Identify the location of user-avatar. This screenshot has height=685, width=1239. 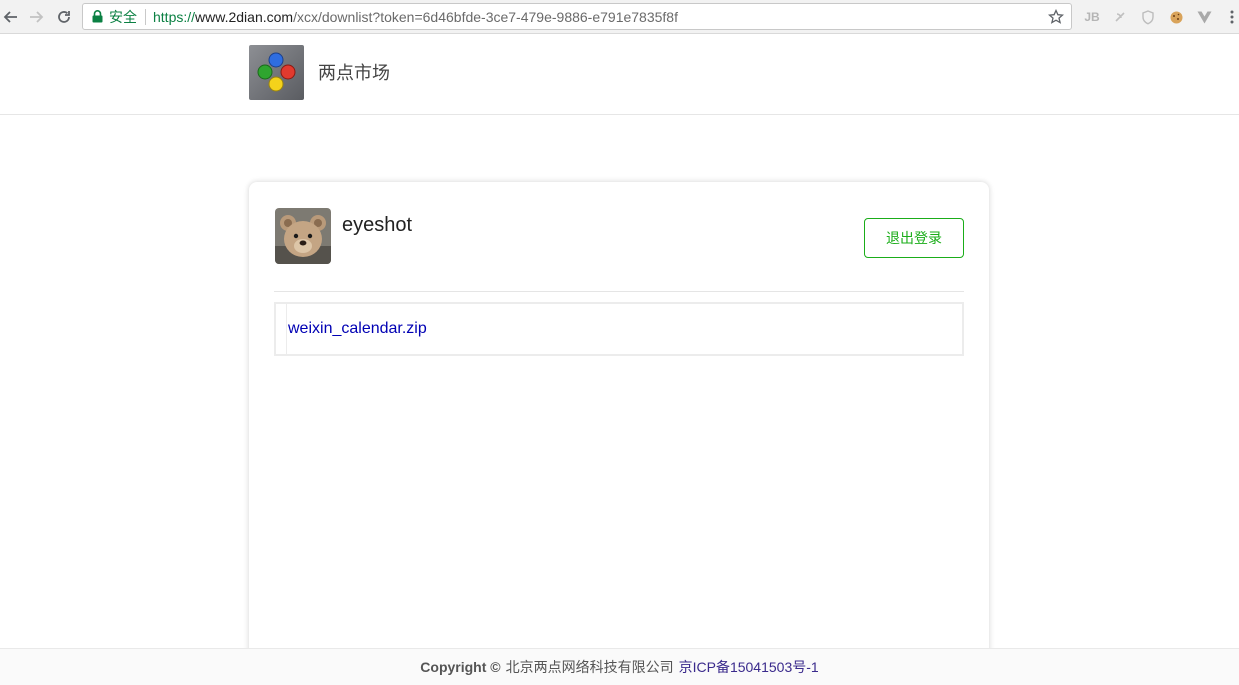
(303, 236).